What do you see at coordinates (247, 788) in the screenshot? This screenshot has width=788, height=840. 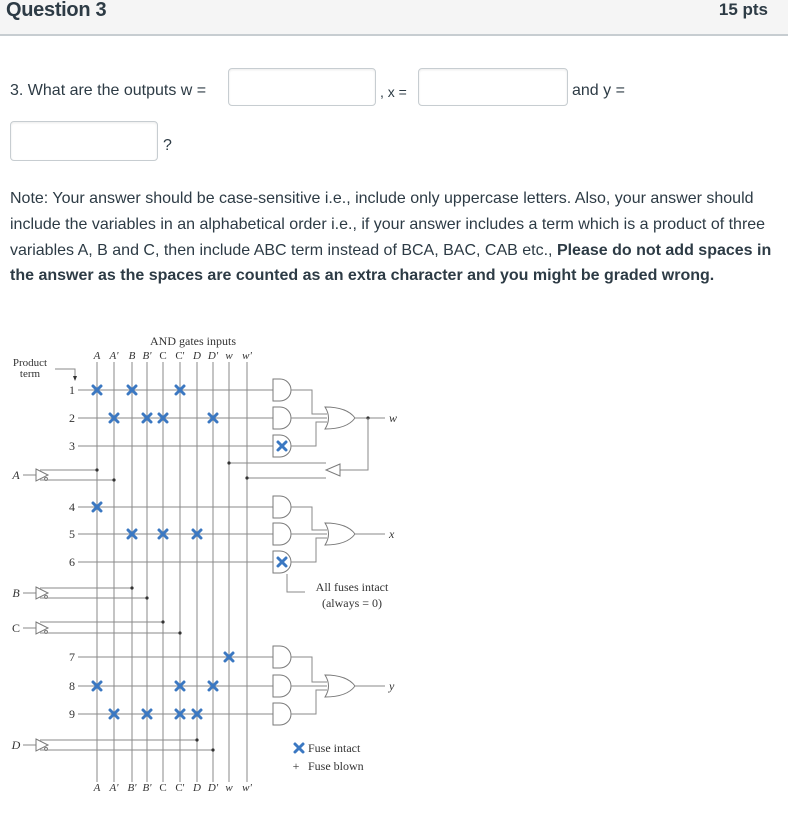 I see `column-label-bottom: w'` at bounding box center [247, 788].